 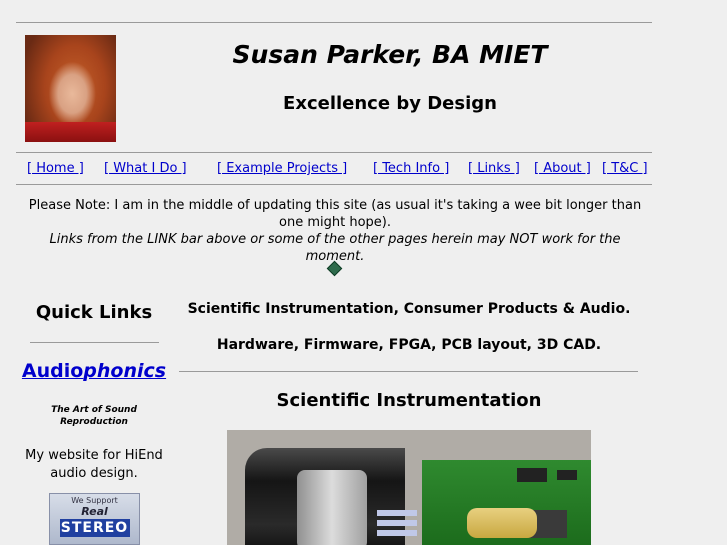 What do you see at coordinates (625, 168) in the screenshot?
I see `nav-link-tc: [ T&C ]` at bounding box center [625, 168].